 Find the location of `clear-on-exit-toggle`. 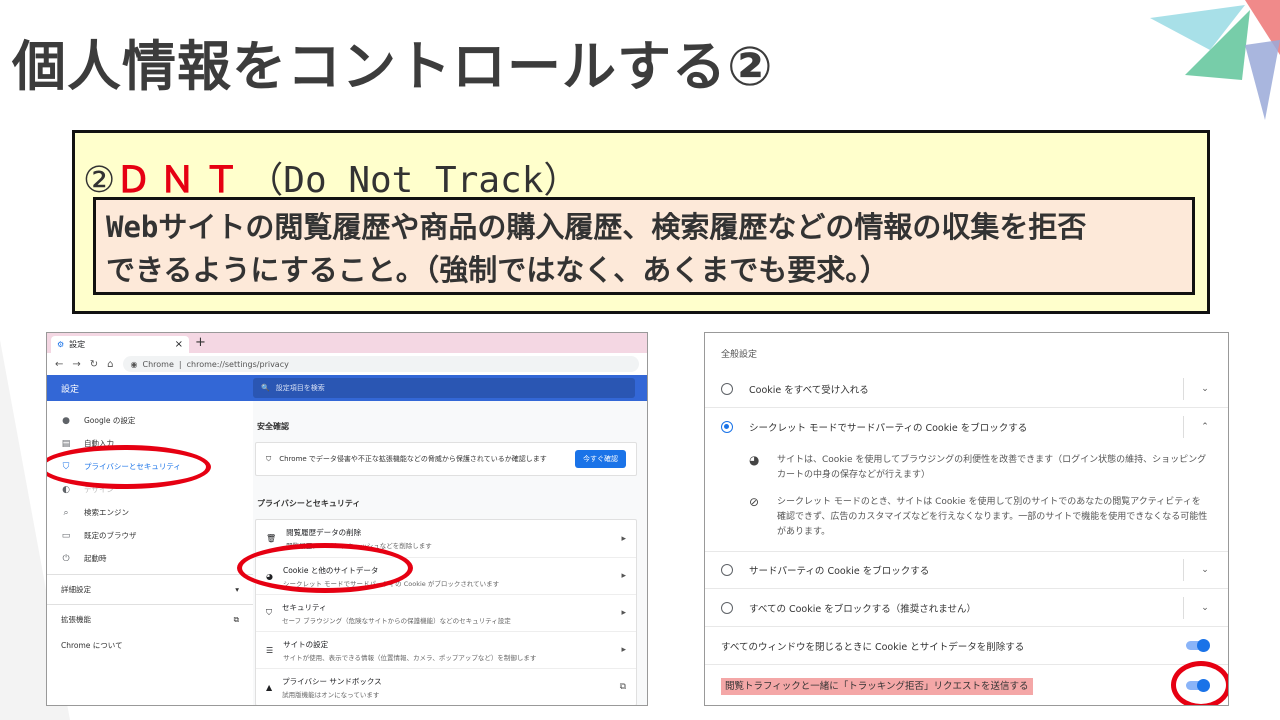

clear-on-exit-toggle is located at coordinates (1198, 645).